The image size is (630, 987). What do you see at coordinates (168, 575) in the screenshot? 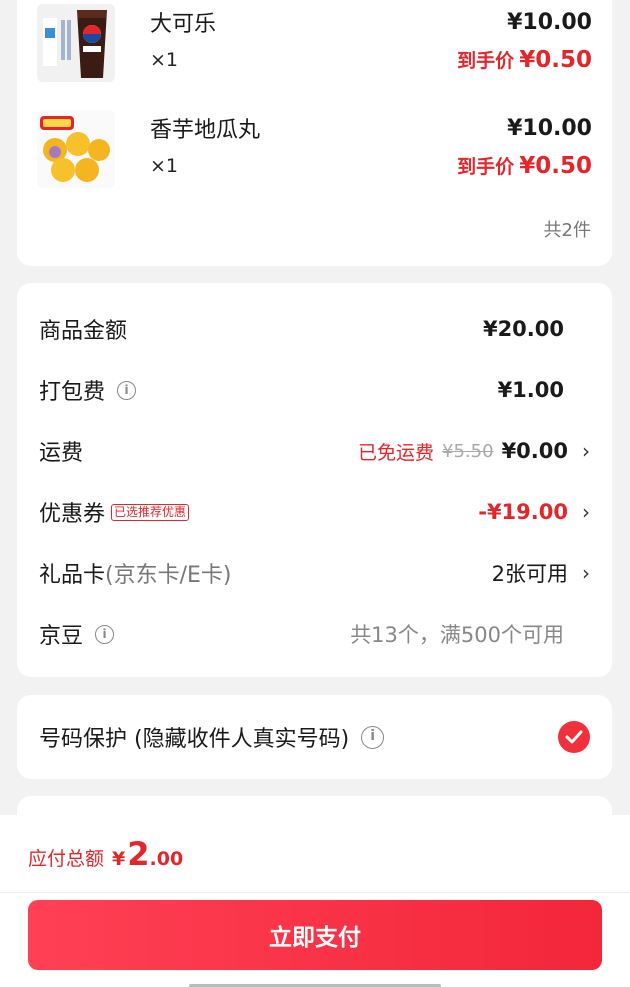
I see `gift-card-sub: (京东卡/E卡)` at bounding box center [168, 575].